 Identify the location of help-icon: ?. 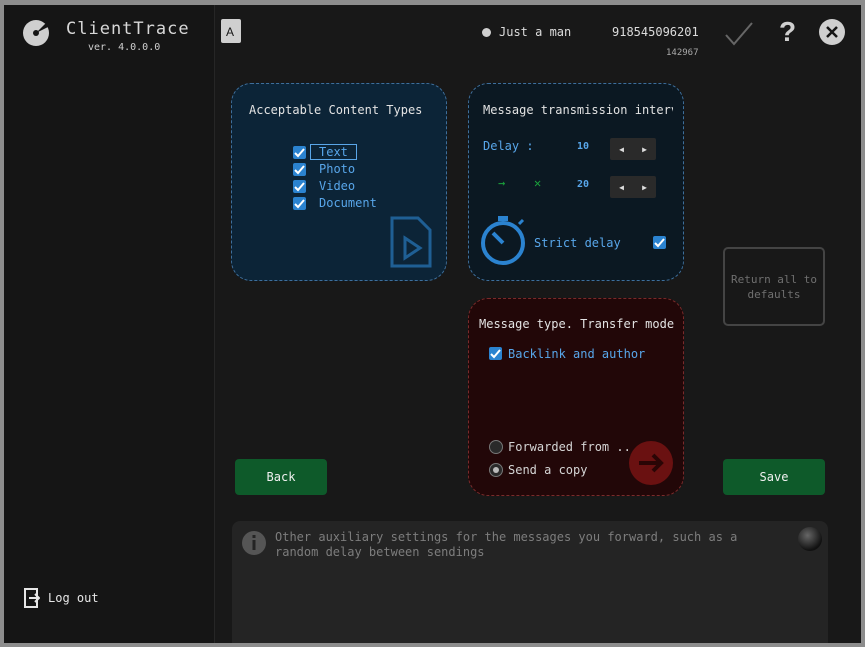
(789, 30).